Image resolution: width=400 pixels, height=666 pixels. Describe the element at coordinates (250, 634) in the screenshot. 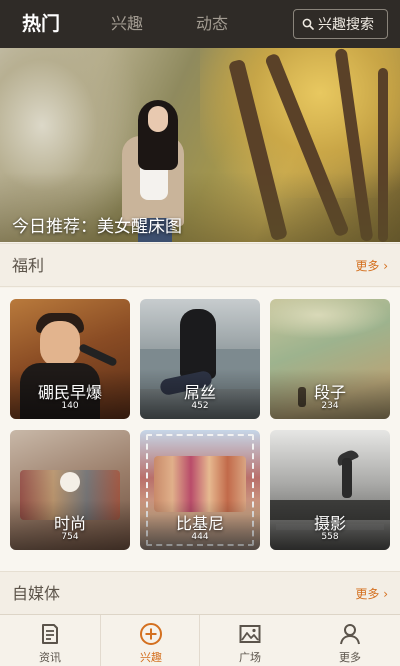

I see `image-icon` at that location.